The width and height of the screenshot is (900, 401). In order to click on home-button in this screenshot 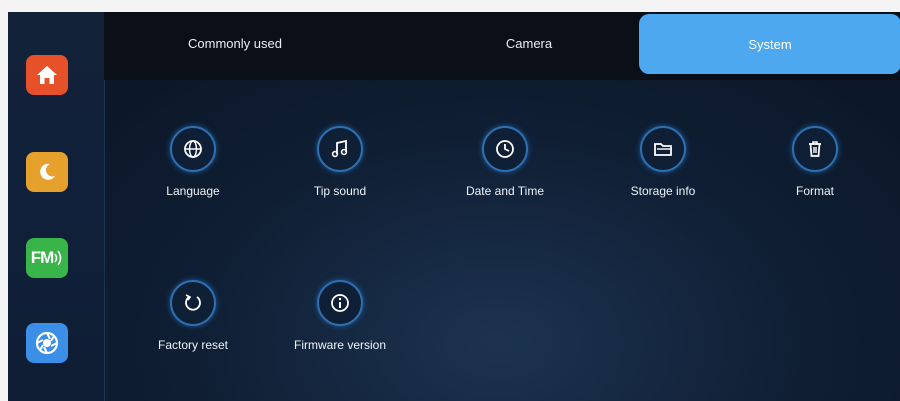, I will do `click(47, 75)`.